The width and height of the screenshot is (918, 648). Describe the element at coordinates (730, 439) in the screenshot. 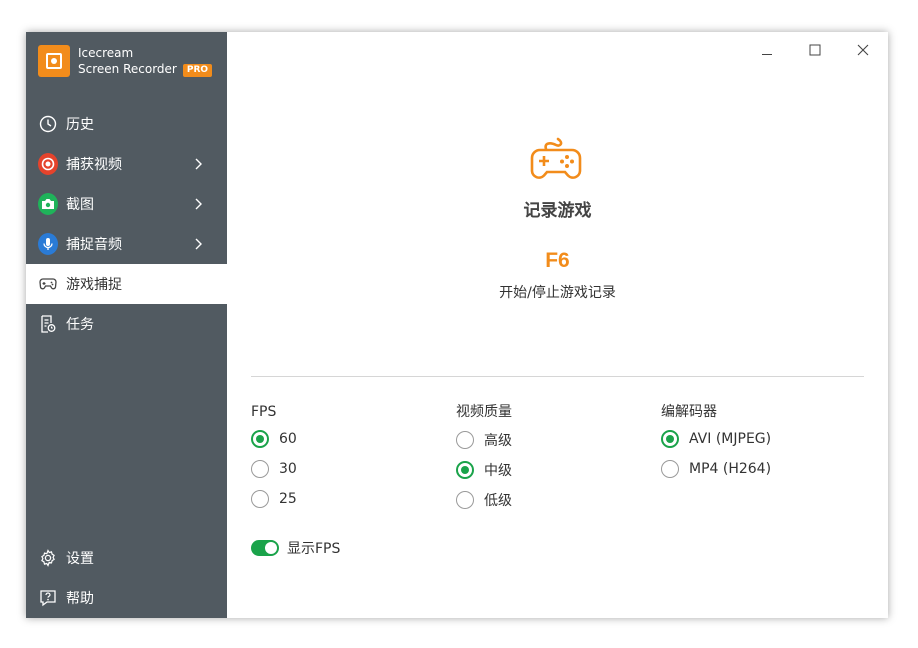

I see `option-label: AVI (MJPEG)` at that location.